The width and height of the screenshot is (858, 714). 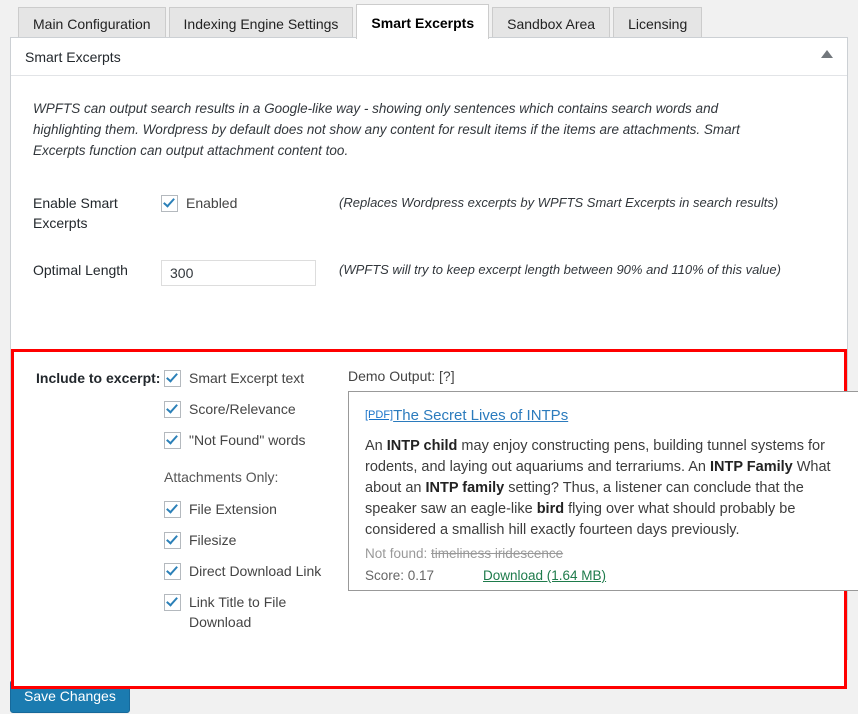 I want to click on enable-smart-excerpts-label: Enable Smart Excerpts, so click(x=75, y=213).